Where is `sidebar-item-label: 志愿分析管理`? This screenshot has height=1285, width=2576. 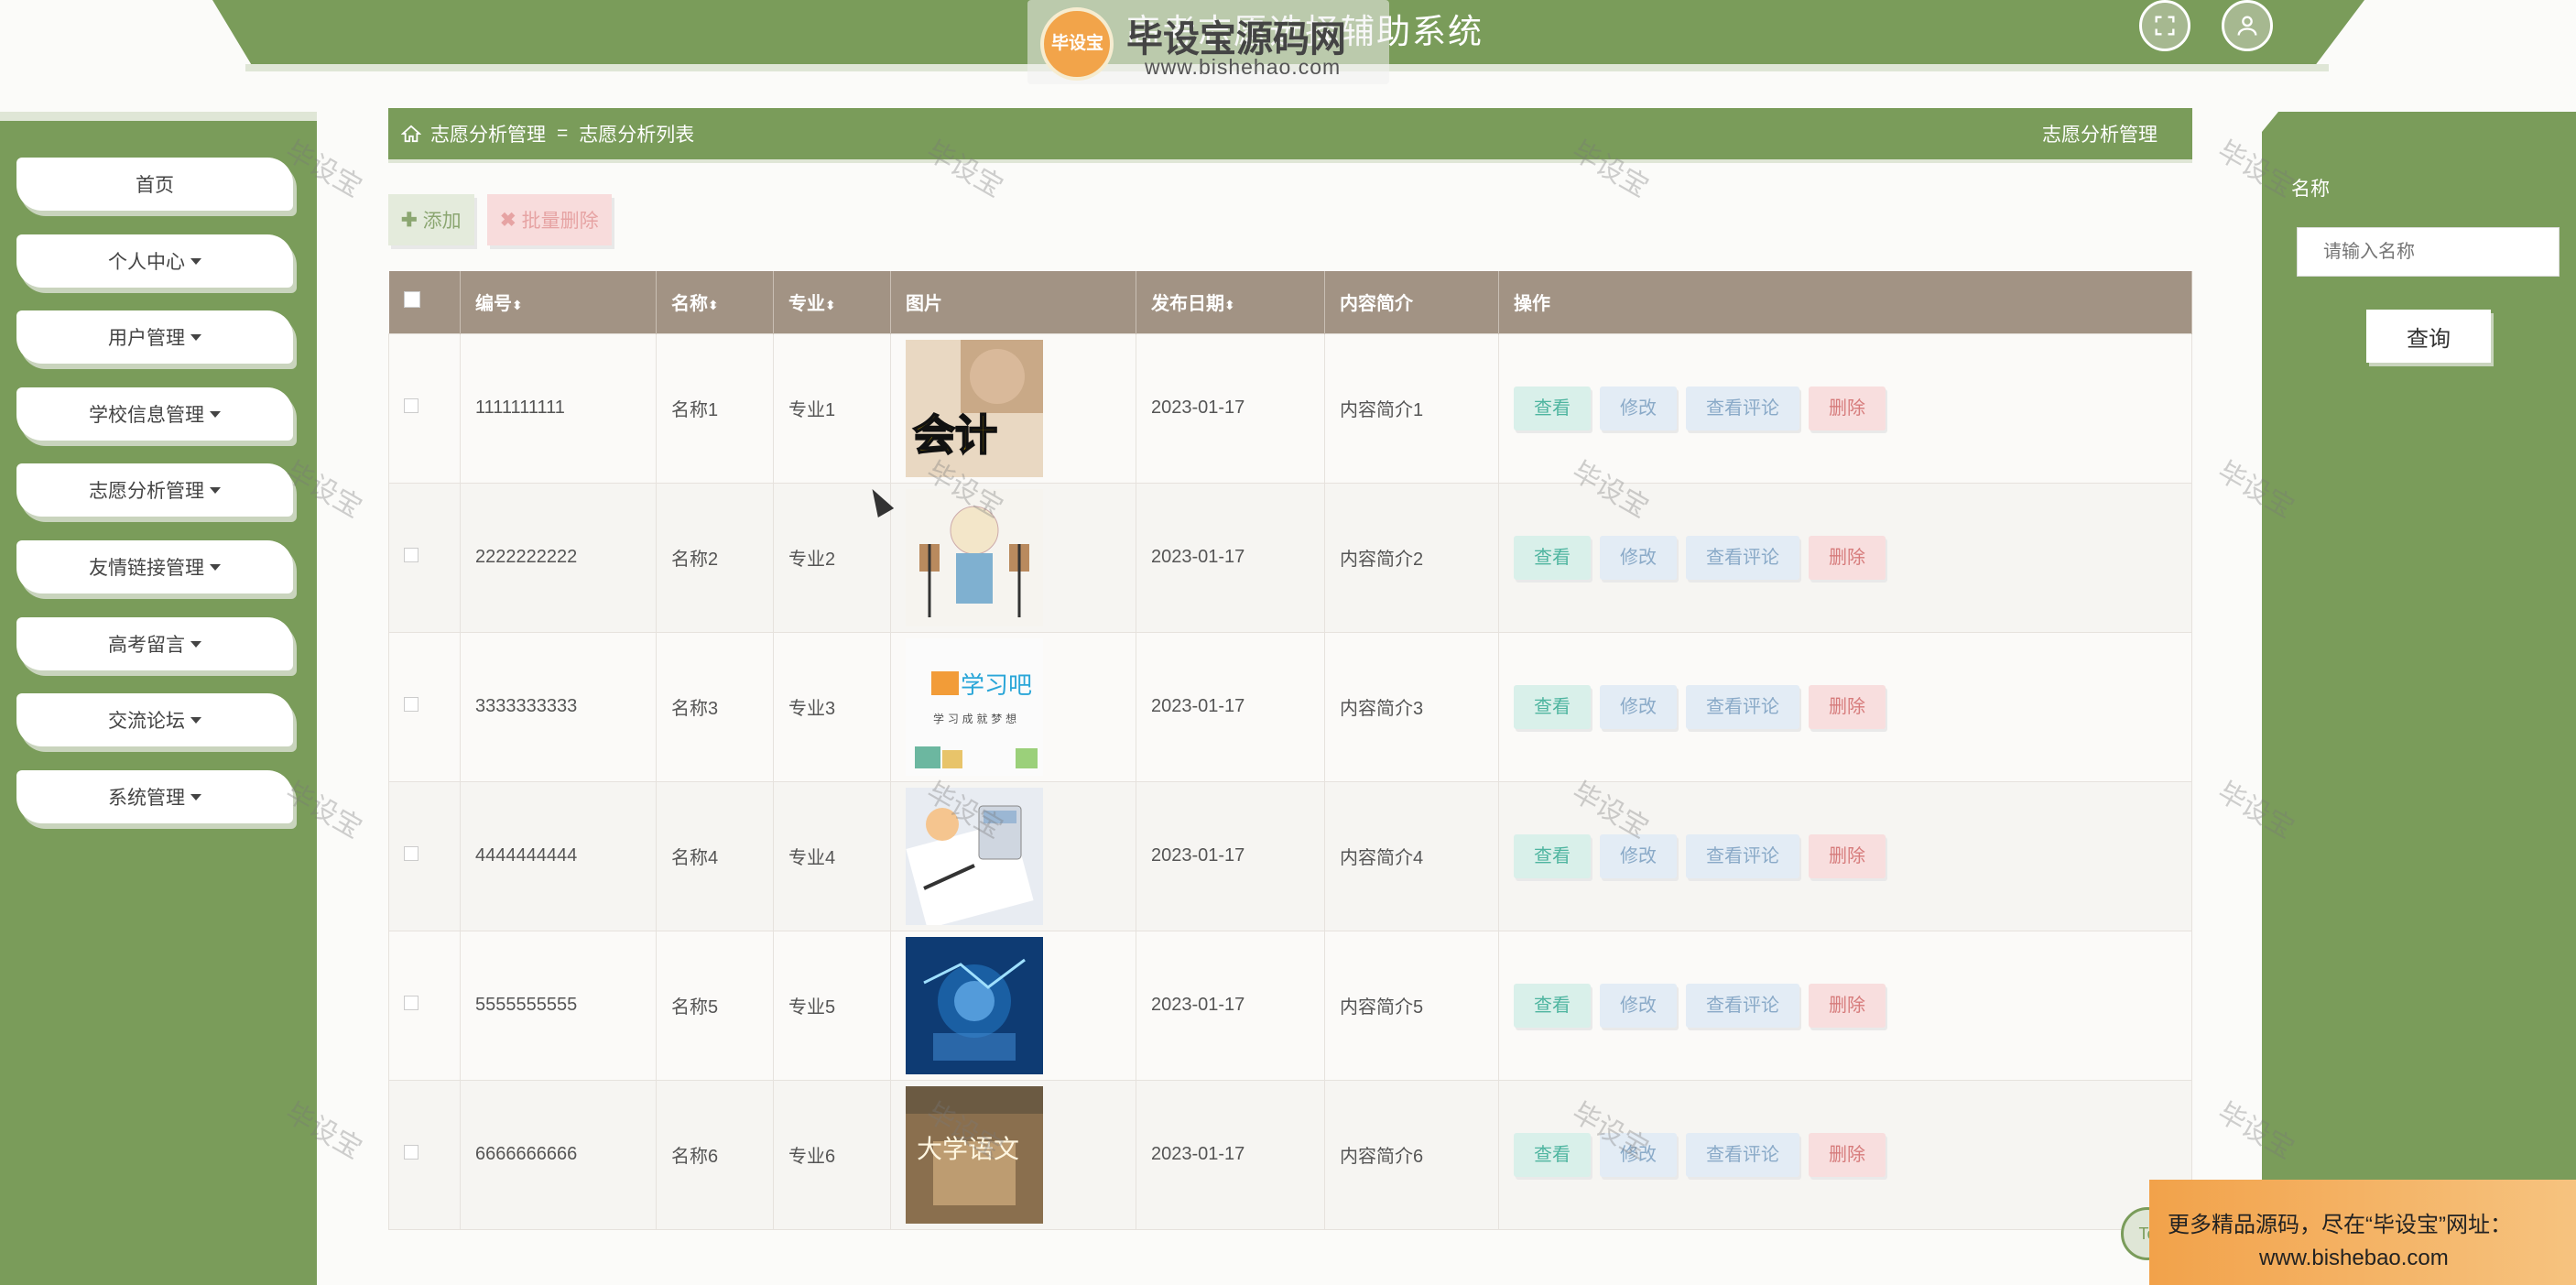 sidebar-item-label: 志愿分析管理 is located at coordinates (146, 491).